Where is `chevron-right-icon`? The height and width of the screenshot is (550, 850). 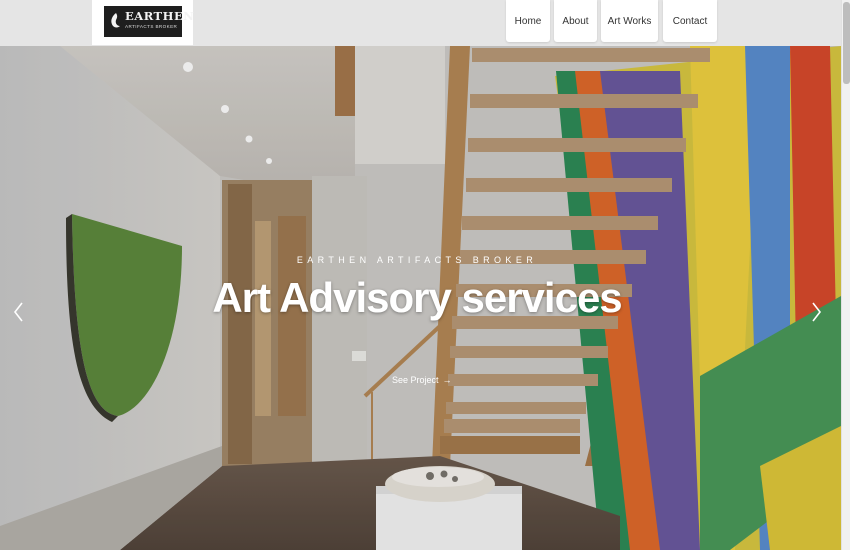
chevron-right-icon is located at coordinates (816, 312).